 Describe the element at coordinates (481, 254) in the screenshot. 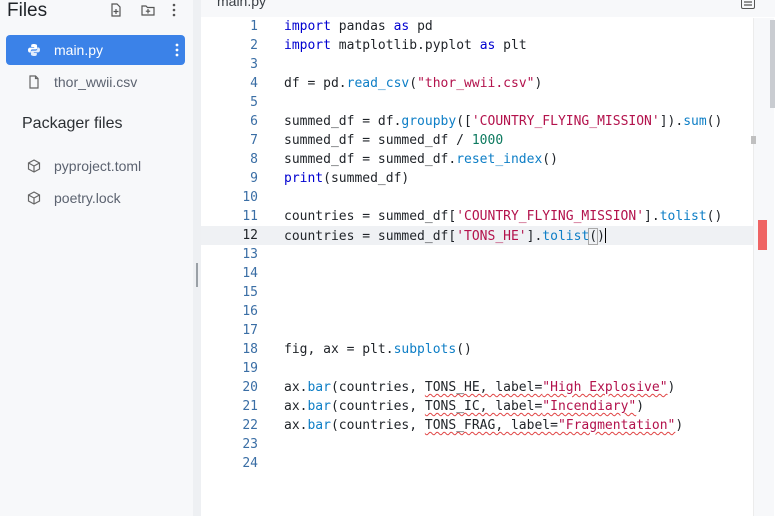

I see `code-line: 13` at that location.